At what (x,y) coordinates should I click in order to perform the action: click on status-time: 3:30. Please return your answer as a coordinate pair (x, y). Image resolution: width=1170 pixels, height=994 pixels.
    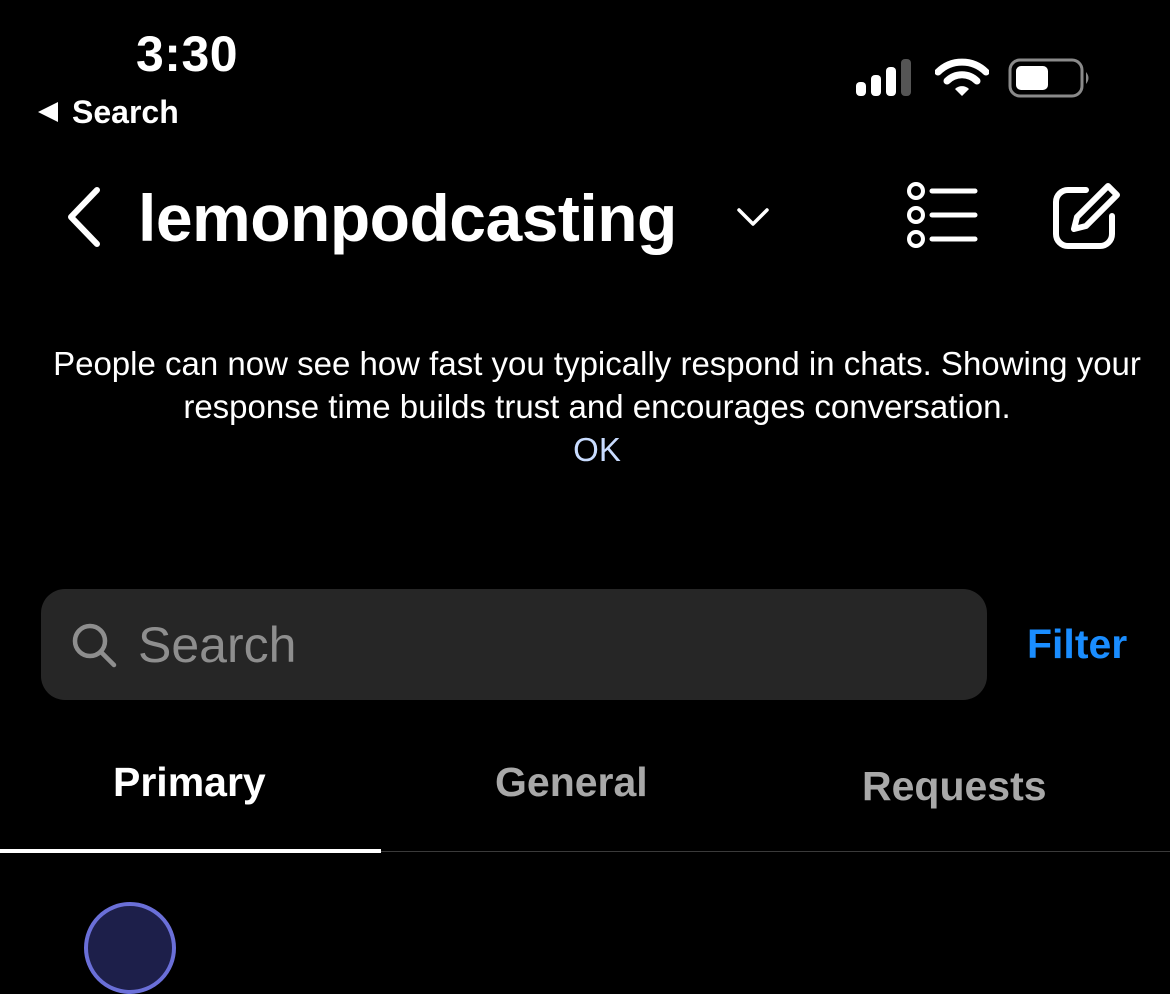
    Looking at the image, I should click on (187, 54).